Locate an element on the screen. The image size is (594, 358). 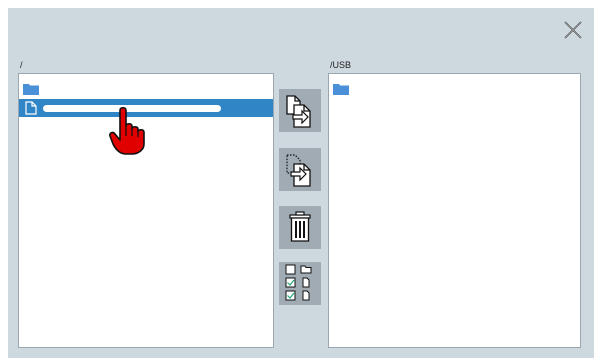
close-button is located at coordinates (573, 29).